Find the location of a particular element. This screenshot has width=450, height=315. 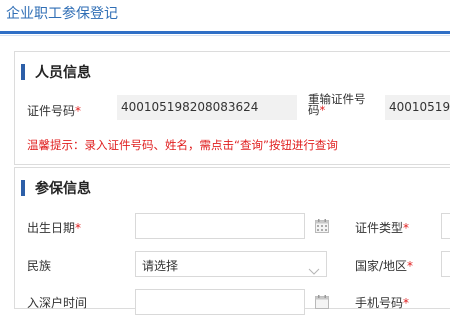

page-title: 企业职工参保登记 is located at coordinates (62, 14).